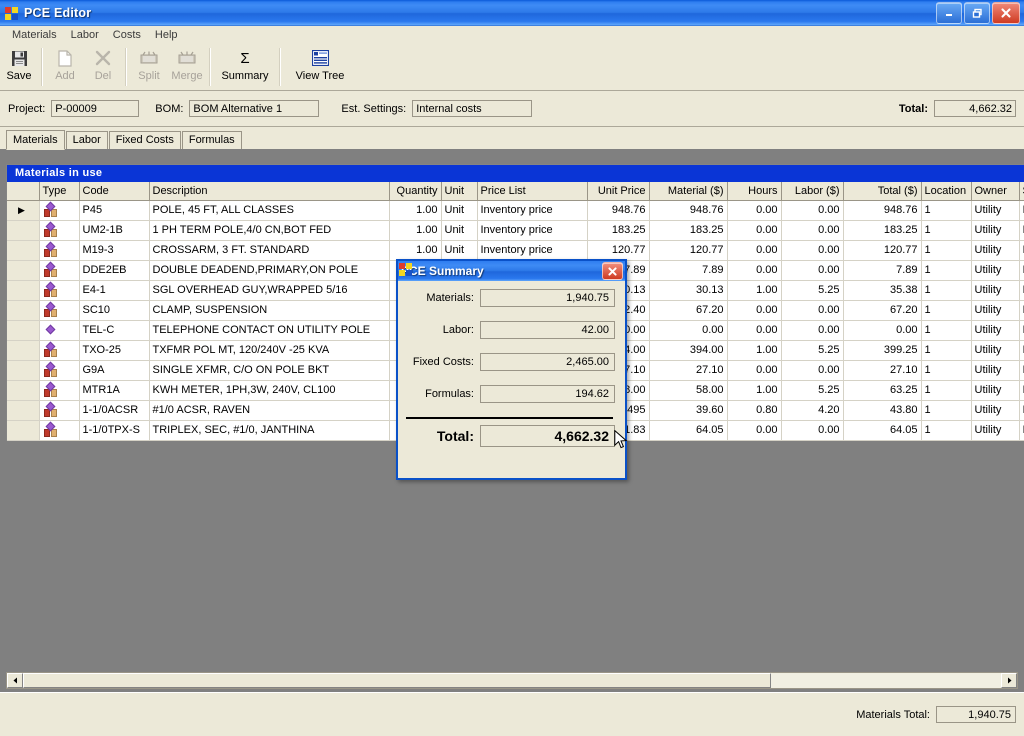  What do you see at coordinates (754, 191) in the screenshot?
I see `col-header-hours: Hours` at bounding box center [754, 191].